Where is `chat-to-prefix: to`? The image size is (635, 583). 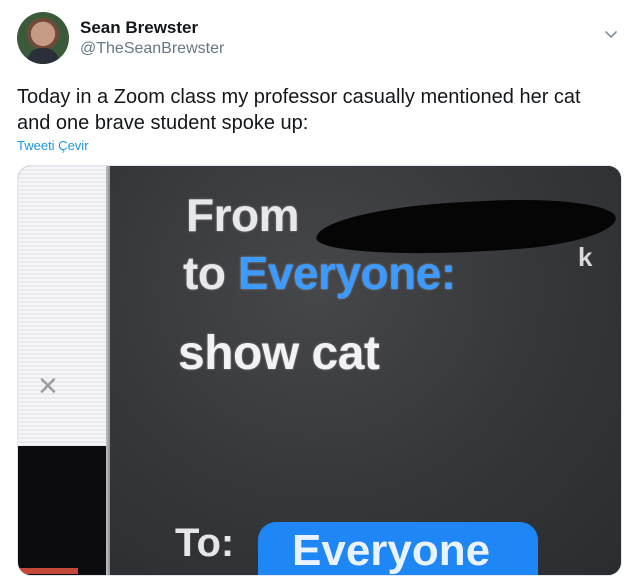 chat-to-prefix: to is located at coordinates (204, 273).